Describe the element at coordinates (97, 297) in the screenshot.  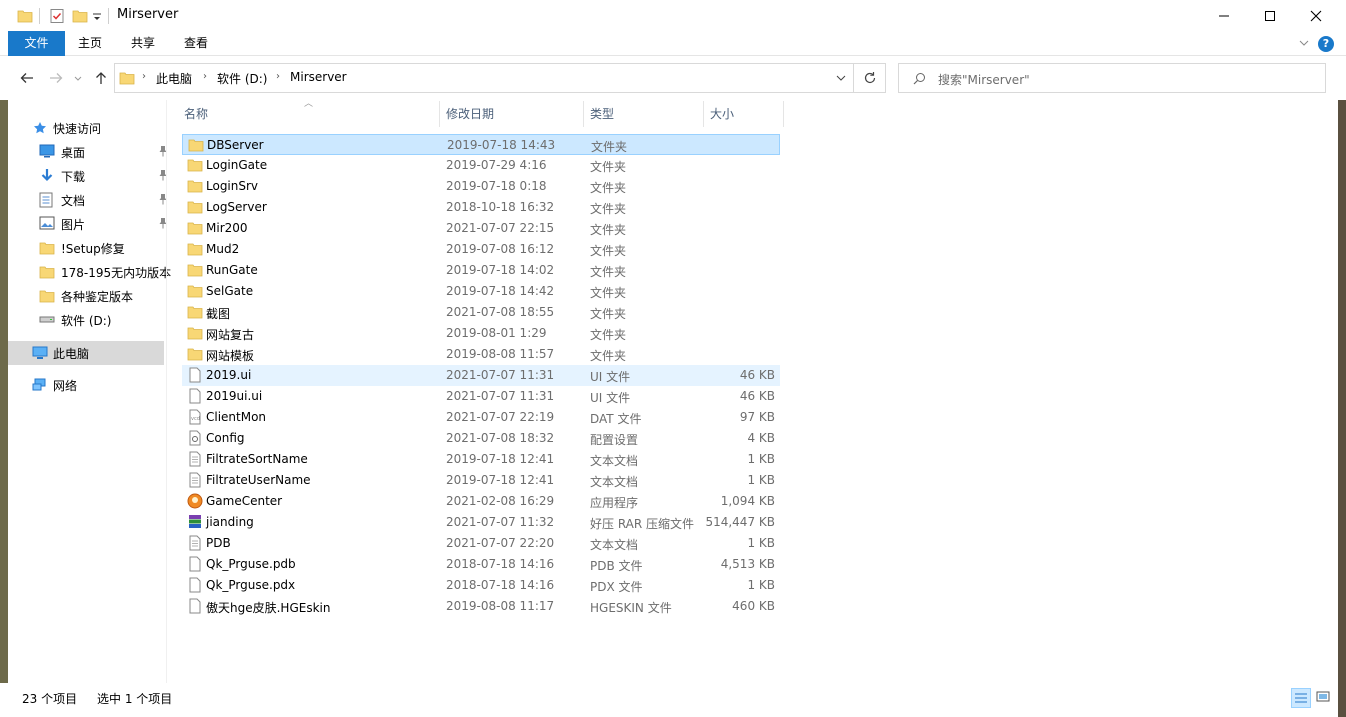
I see `nav-item-label: 各种鉴定版本` at that location.